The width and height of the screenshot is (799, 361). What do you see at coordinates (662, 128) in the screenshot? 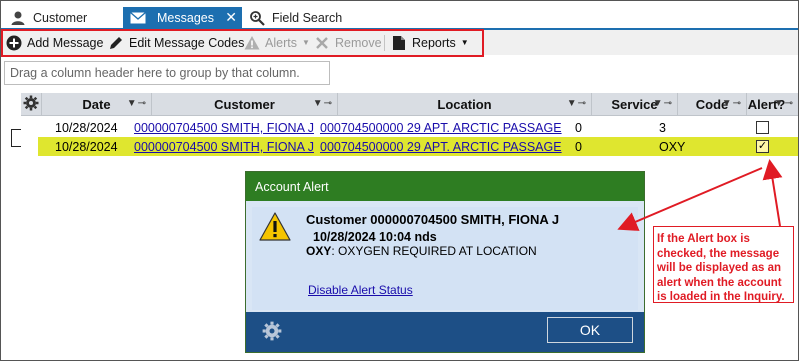
I see `code-cell: 3` at bounding box center [662, 128].